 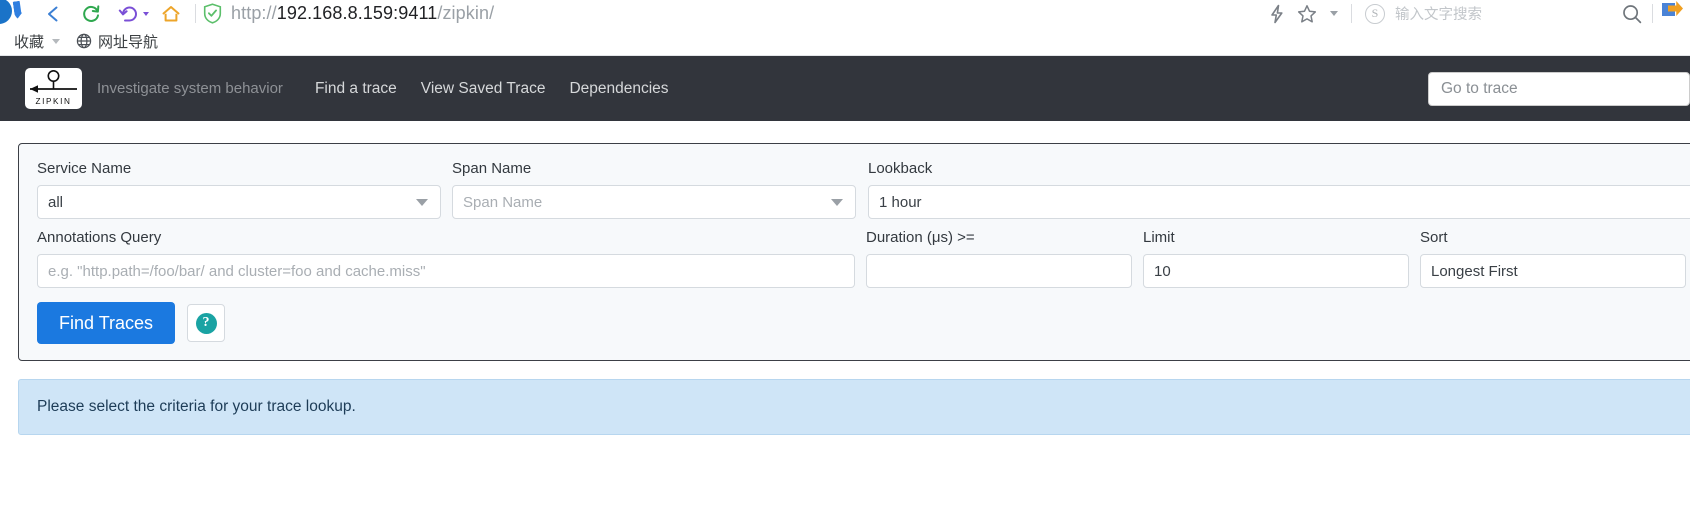 I want to click on limit-input: 10, so click(x=1276, y=271).